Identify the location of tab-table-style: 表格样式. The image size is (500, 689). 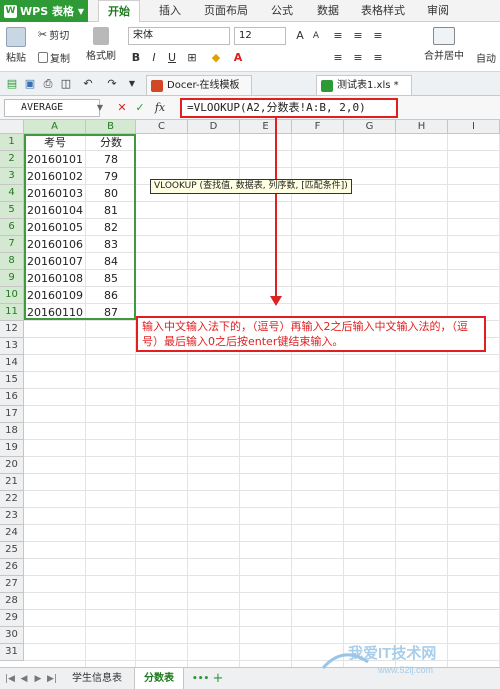
(383, 11).